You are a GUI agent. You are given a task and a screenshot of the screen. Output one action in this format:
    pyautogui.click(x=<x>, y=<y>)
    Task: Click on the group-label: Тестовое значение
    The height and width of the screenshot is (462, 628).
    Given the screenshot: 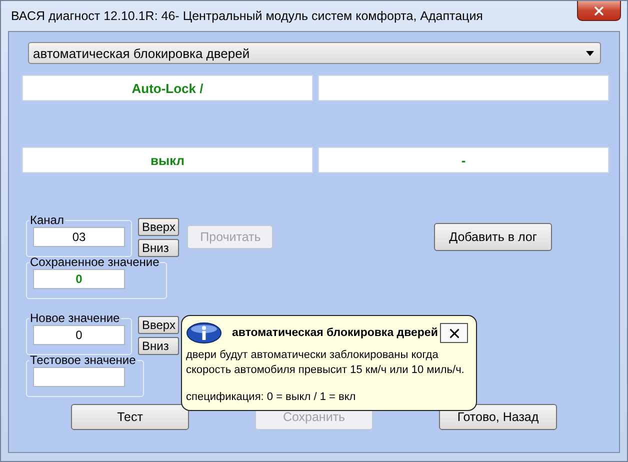 What is the action you would take?
    pyautogui.click(x=83, y=360)
    